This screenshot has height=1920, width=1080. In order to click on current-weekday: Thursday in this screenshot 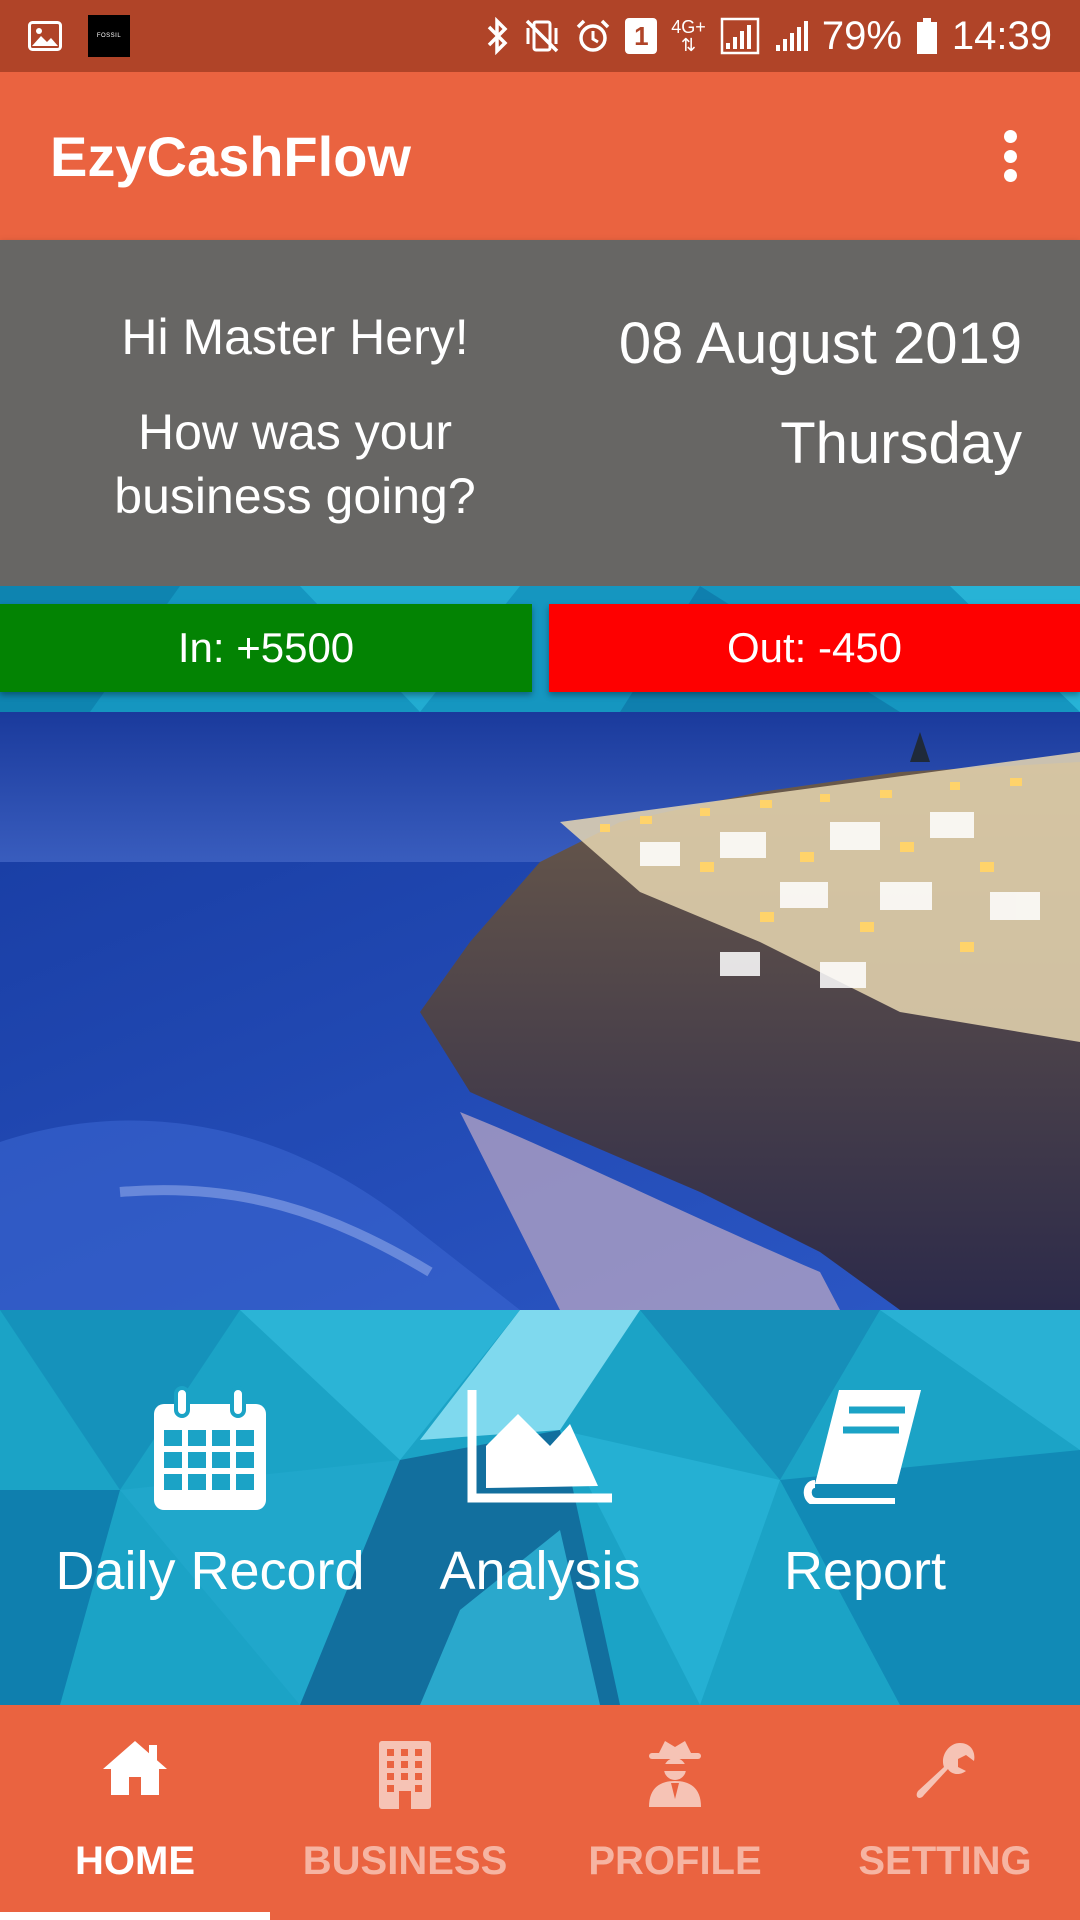, I will do `click(901, 443)`.